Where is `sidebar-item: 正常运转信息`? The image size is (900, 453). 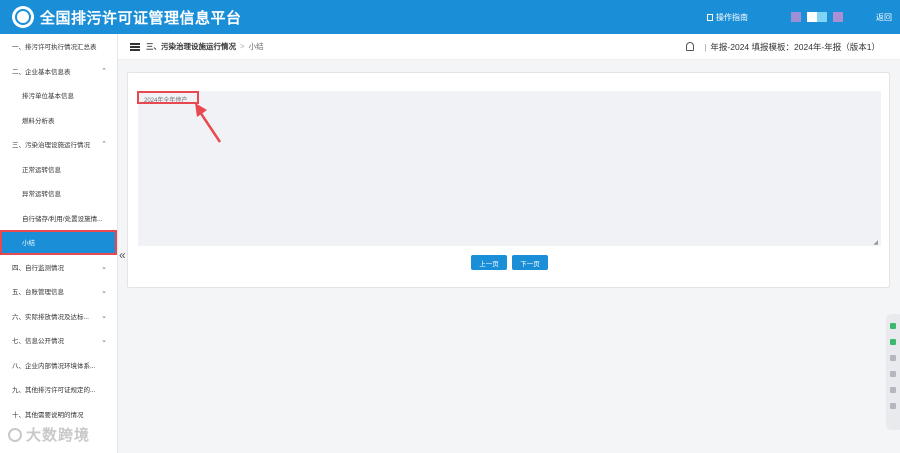
sidebar-item: 正常运转信息 is located at coordinates (58, 169).